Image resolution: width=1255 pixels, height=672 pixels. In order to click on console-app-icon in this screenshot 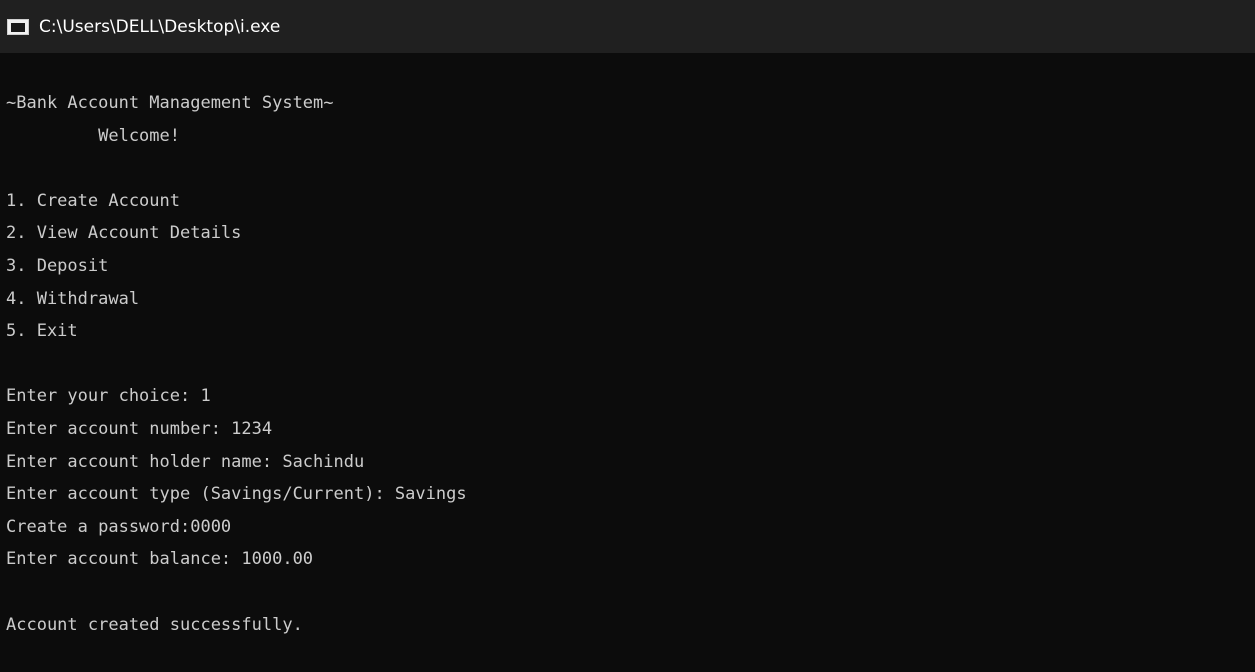, I will do `click(18, 26)`.